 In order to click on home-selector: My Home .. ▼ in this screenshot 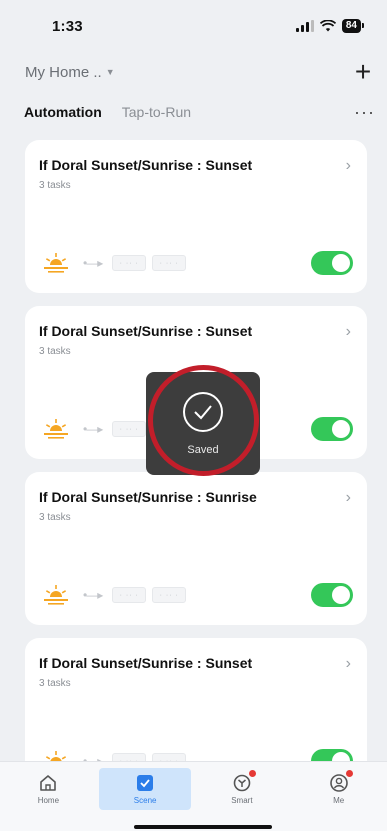, I will do `click(70, 72)`.